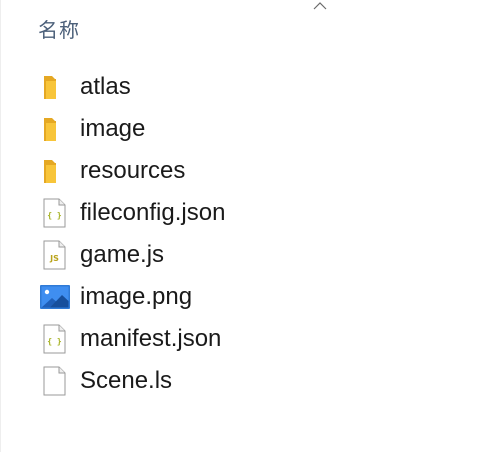 The height and width of the screenshot is (452, 492). What do you see at coordinates (55, 381) in the screenshot?
I see `blank-file-icon` at bounding box center [55, 381].